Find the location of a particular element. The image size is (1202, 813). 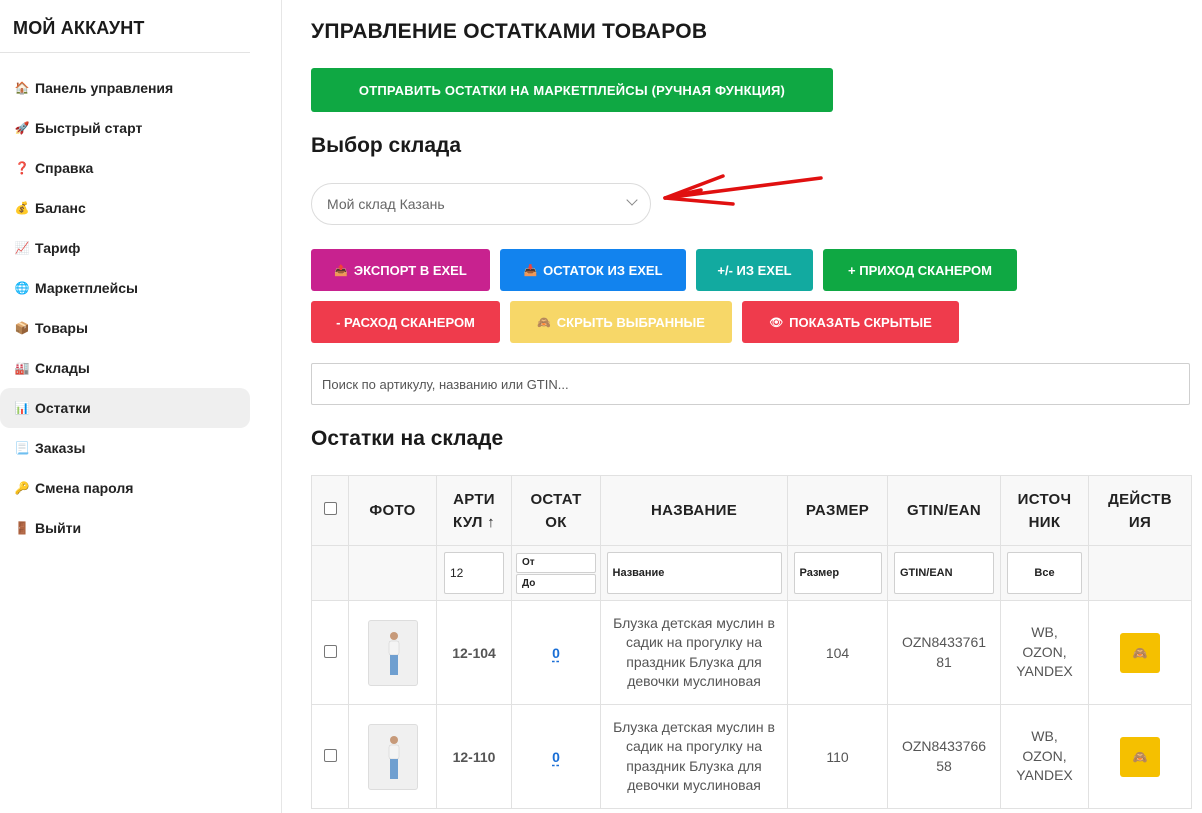

stock-to-input: До is located at coordinates (556, 583).